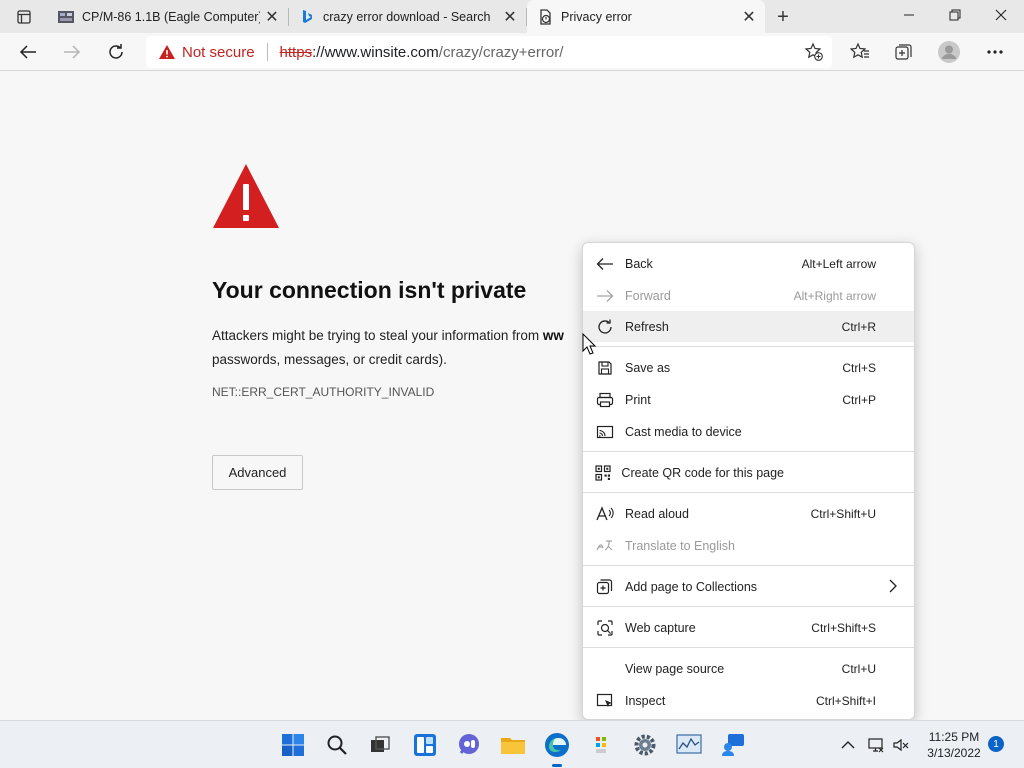  I want to click on restore-button, so click(955, 15).